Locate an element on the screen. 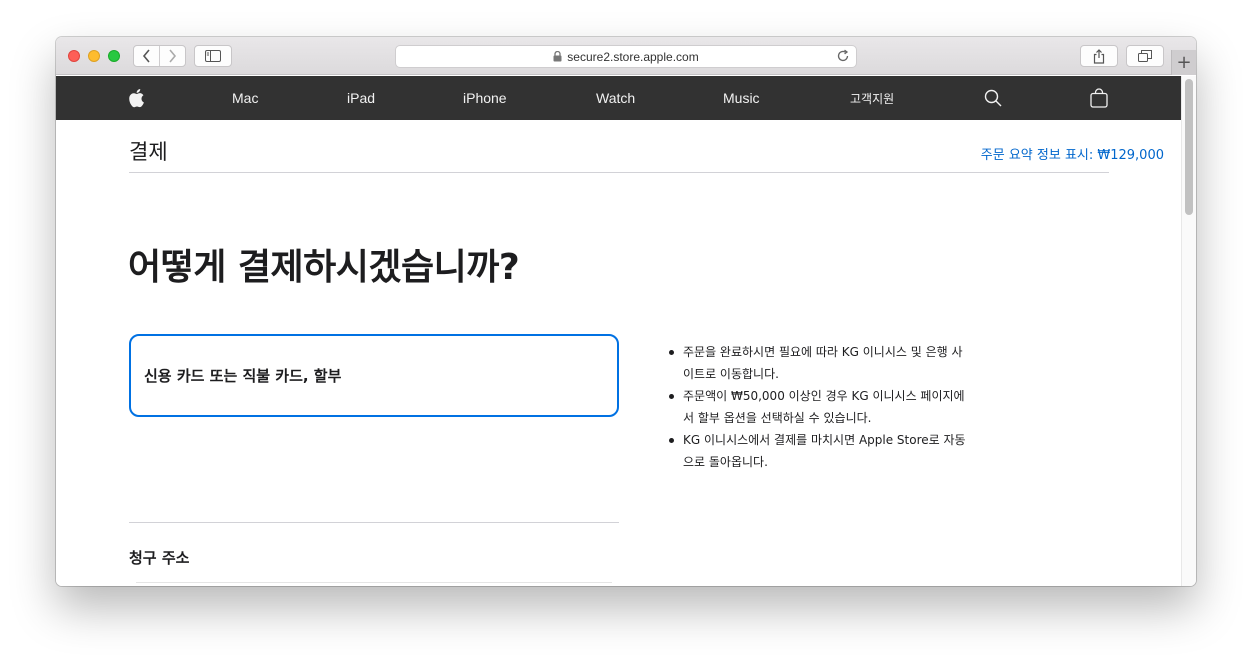  browser-toolbar: secure2.store.apple.com + is located at coordinates (626, 56).